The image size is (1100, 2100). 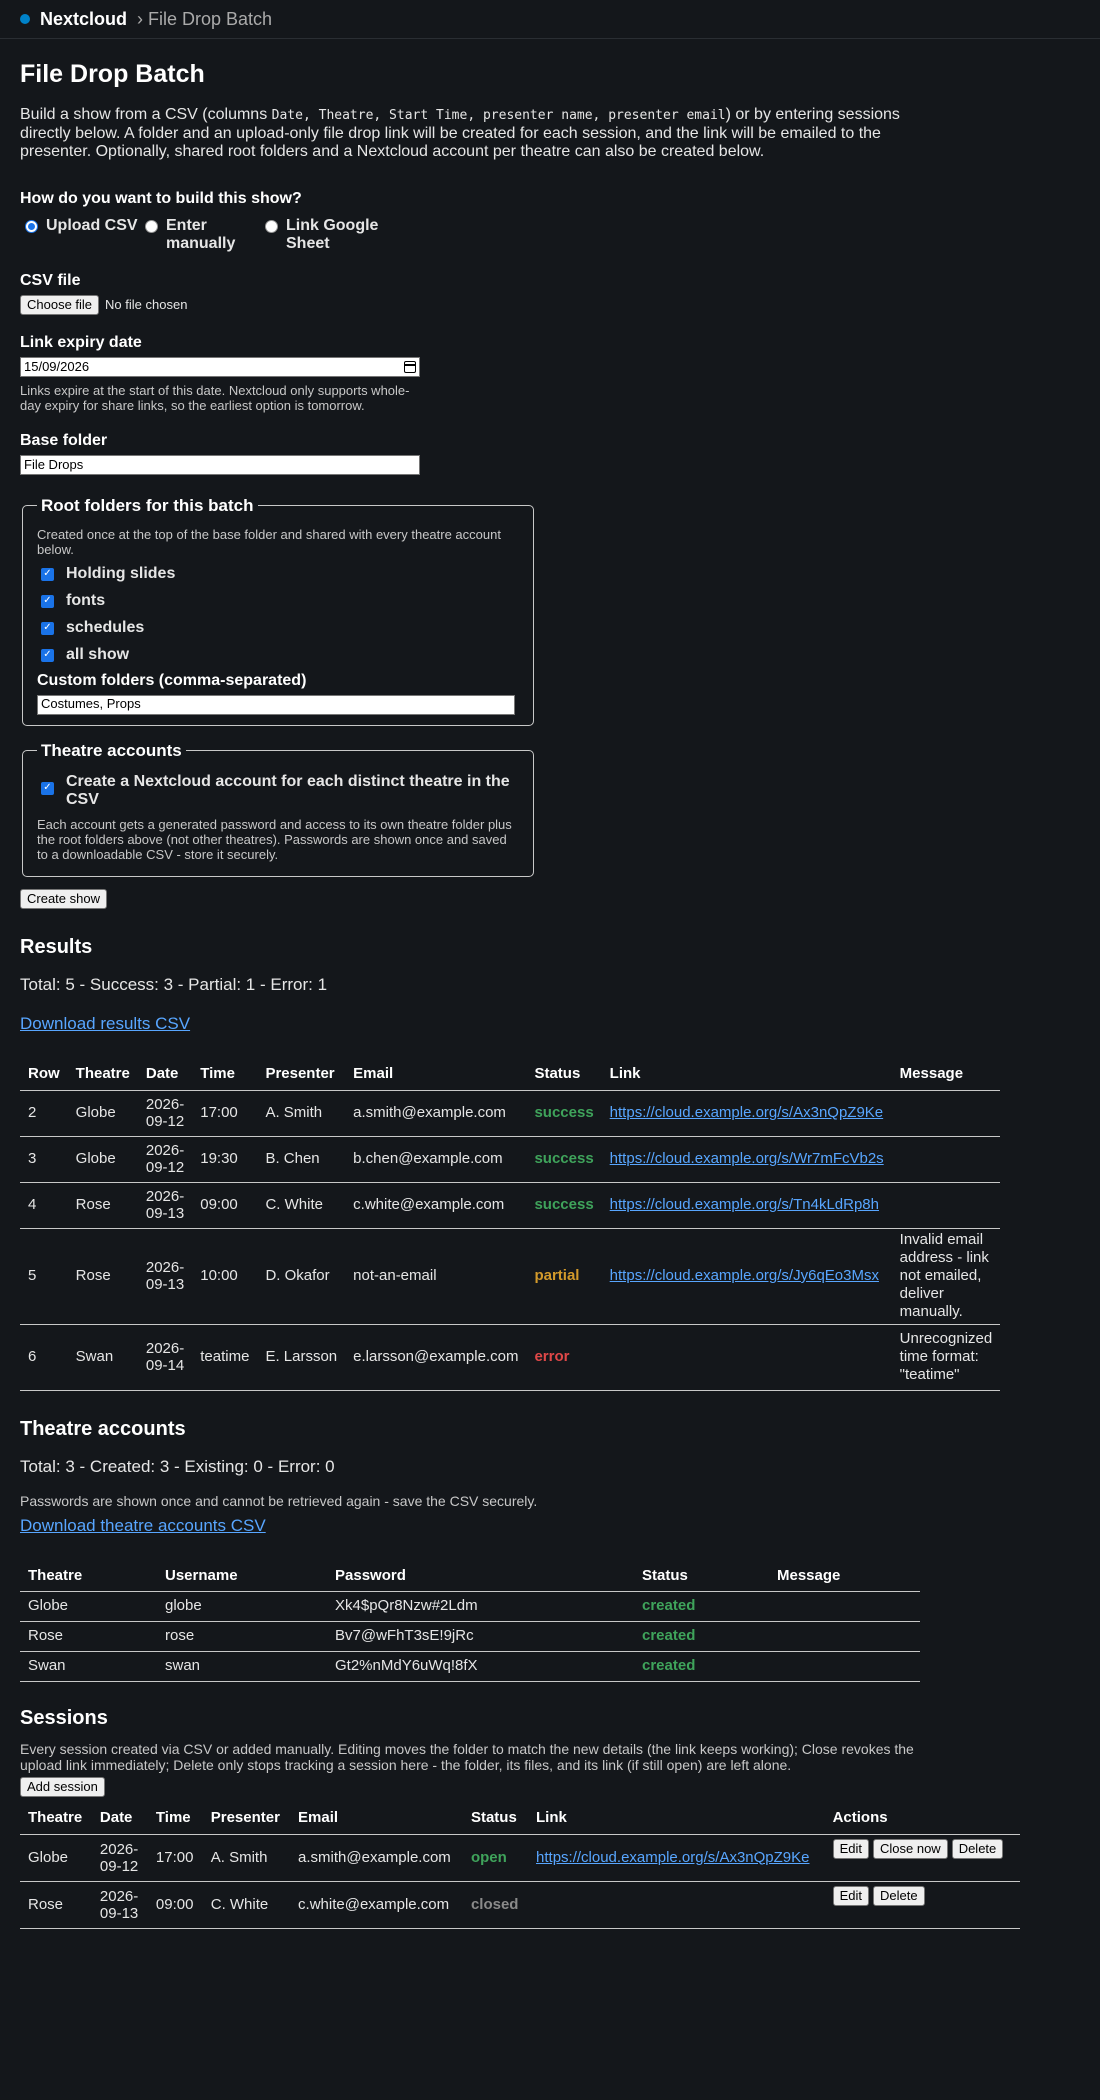 I want to click on base-folder-input: File Drops, so click(x=220, y=465).